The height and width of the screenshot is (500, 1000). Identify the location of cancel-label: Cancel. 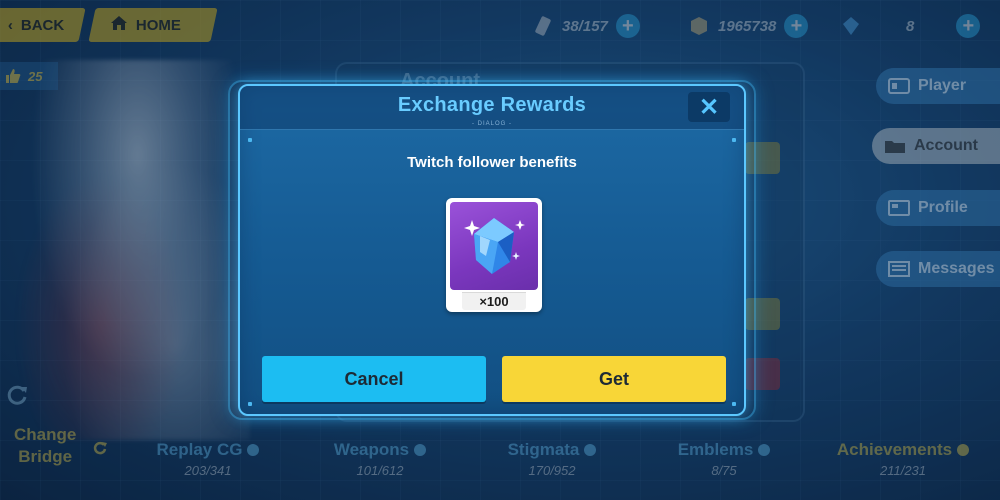
(374, 378).